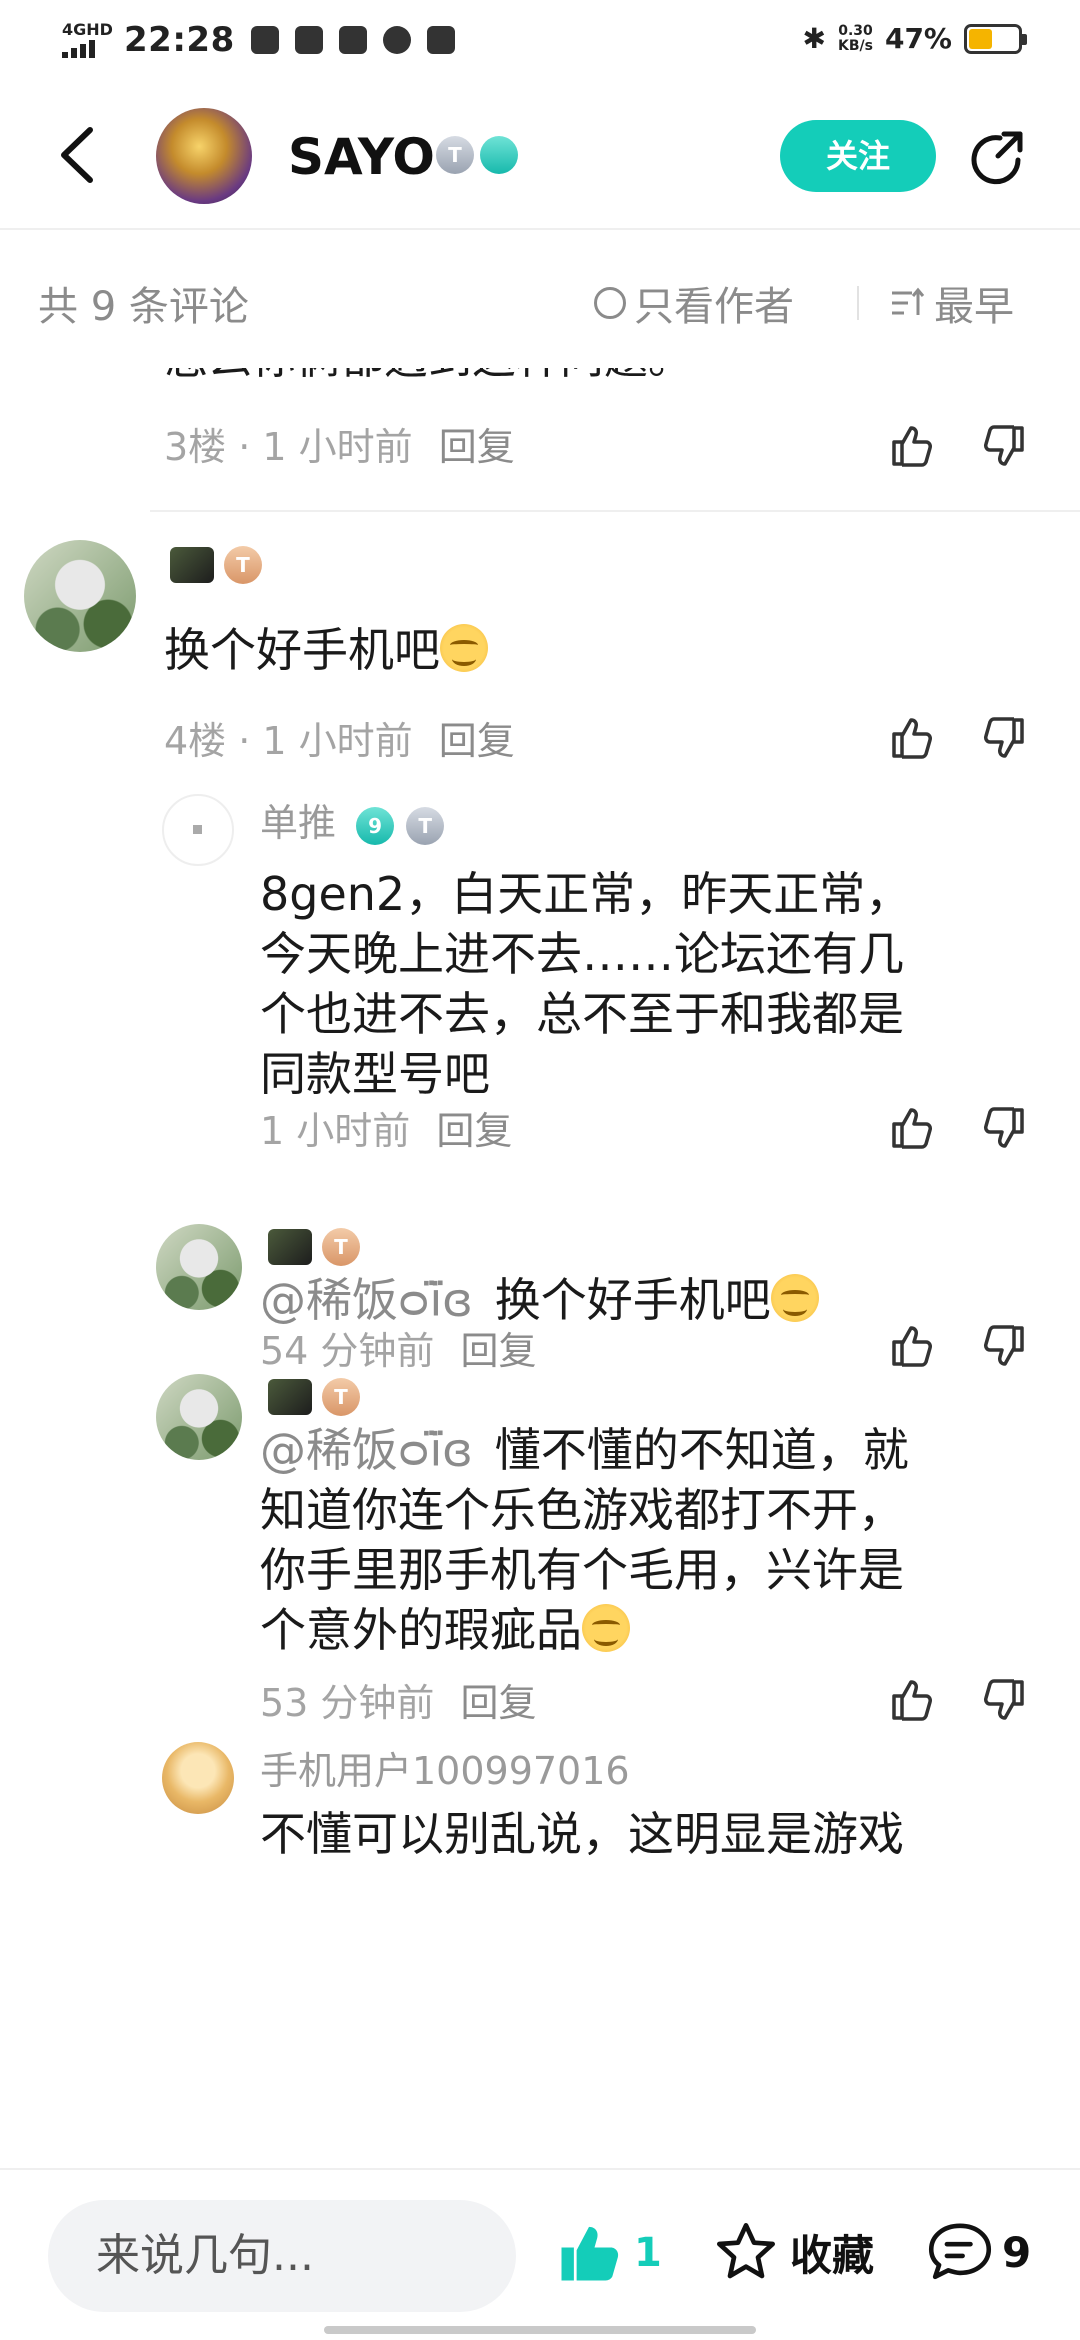 The height and width of the screenshot is (2340, 1080). What do you see at coordinates (540, 157) in the screenshot?
I see `header: SAYO T 关注` at bounding box center [540, 157].